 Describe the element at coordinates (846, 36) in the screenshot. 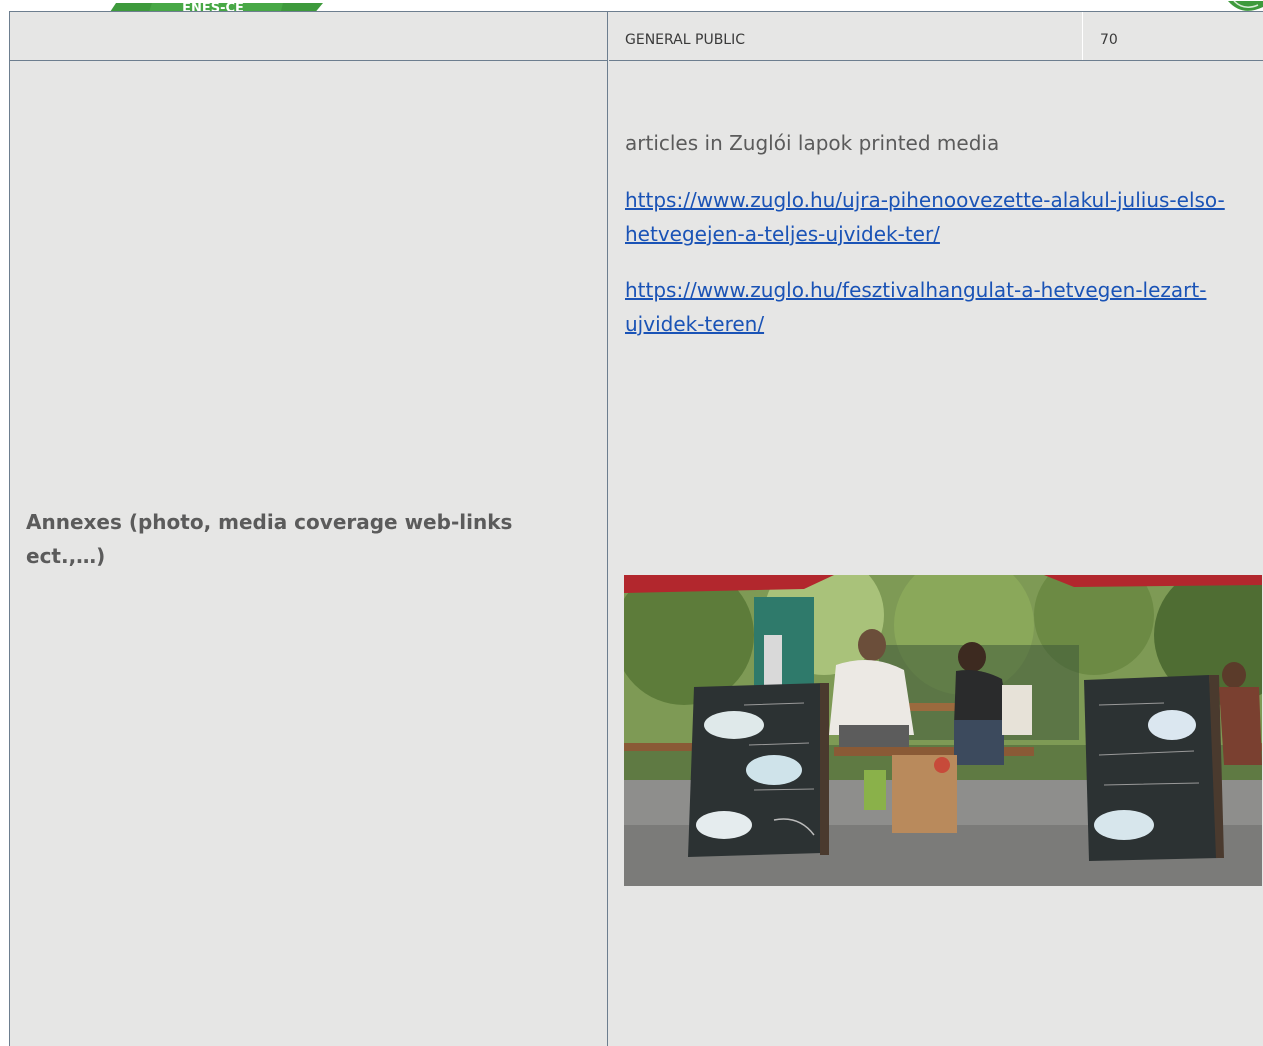

I see `audience-label-cell: GENERAL PUBLIC` at that location.